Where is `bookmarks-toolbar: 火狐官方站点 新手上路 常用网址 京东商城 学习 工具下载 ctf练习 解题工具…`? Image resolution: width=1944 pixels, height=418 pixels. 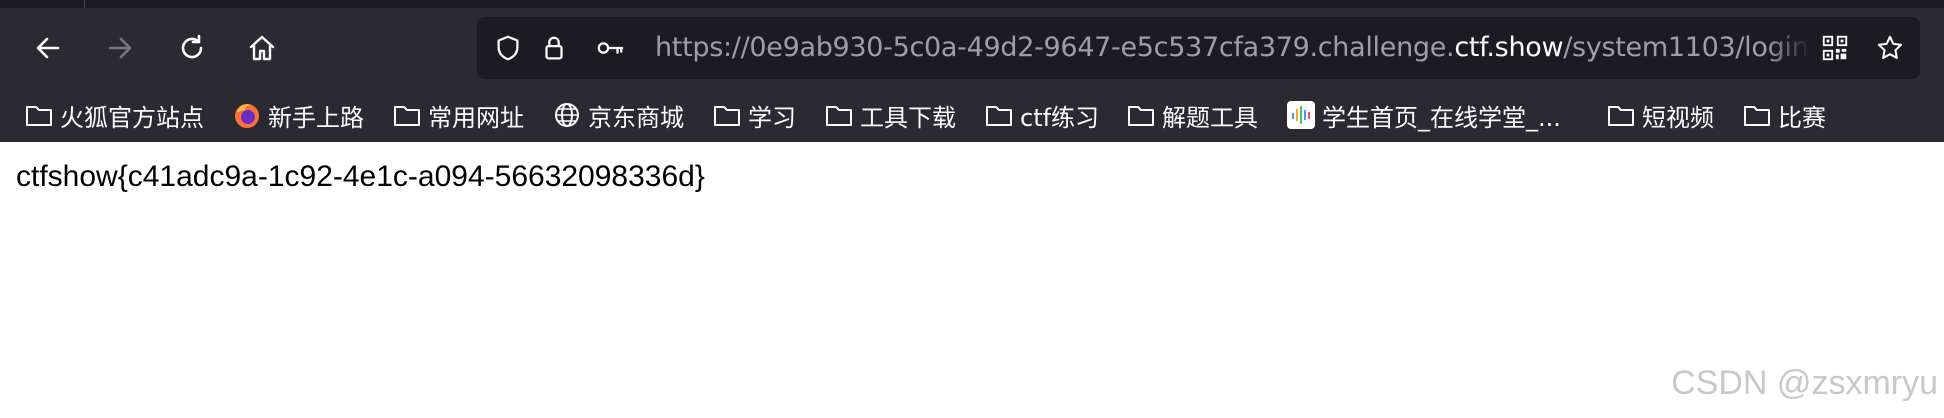
bookmarks-toolbar: 火狐官方站点 新手上路 常用网址 京东商城 学习 工具下载 ctf练习 解题工具… is located at coordinates (972, 115).